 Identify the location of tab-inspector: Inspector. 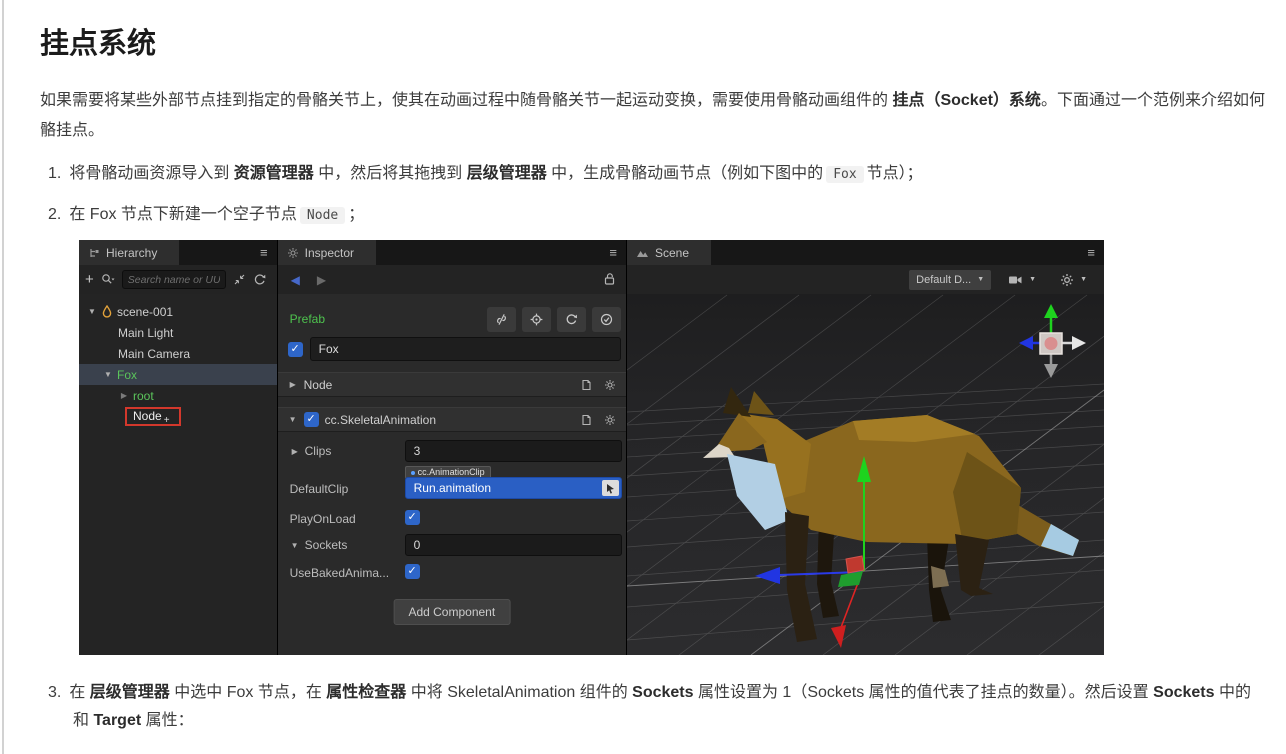
(326, 252).